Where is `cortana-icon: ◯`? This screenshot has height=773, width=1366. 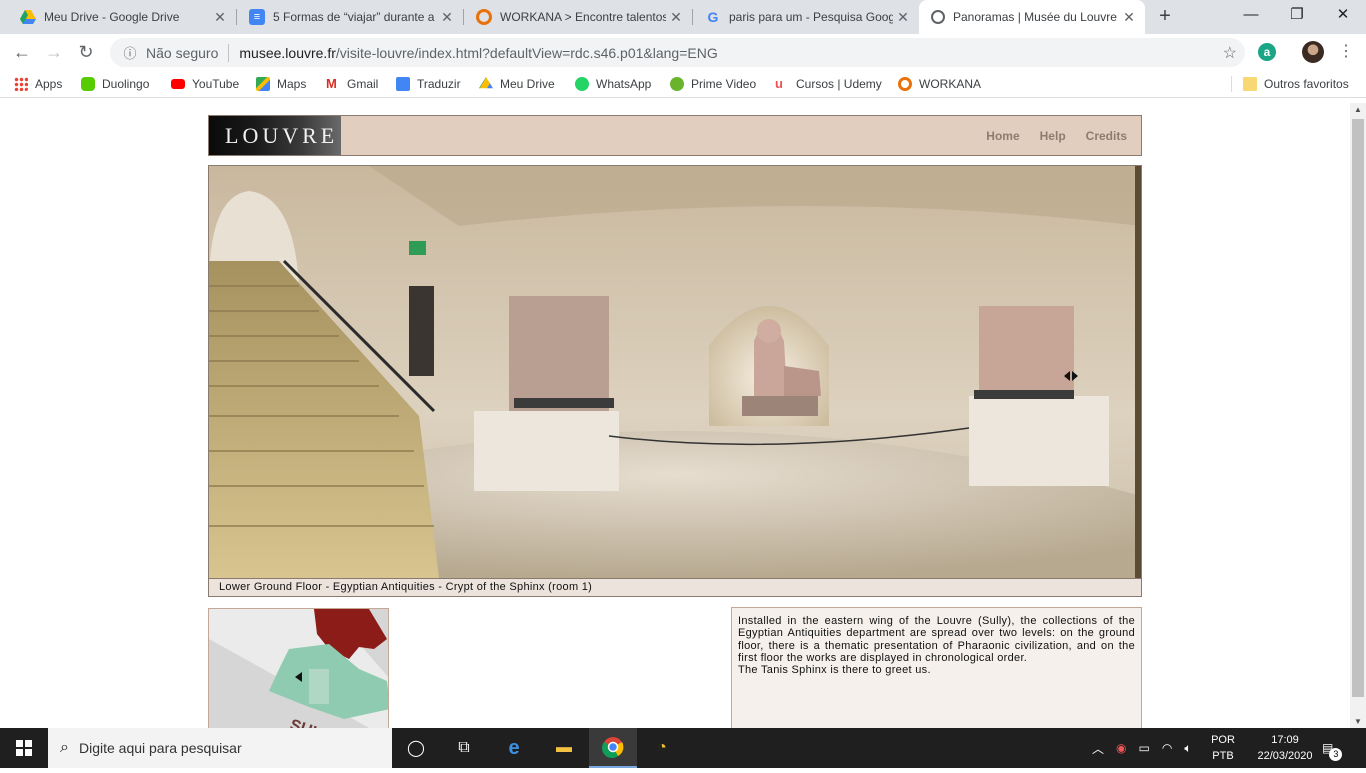
cortana-icon: ◯ is located at coordinates (416, 748).